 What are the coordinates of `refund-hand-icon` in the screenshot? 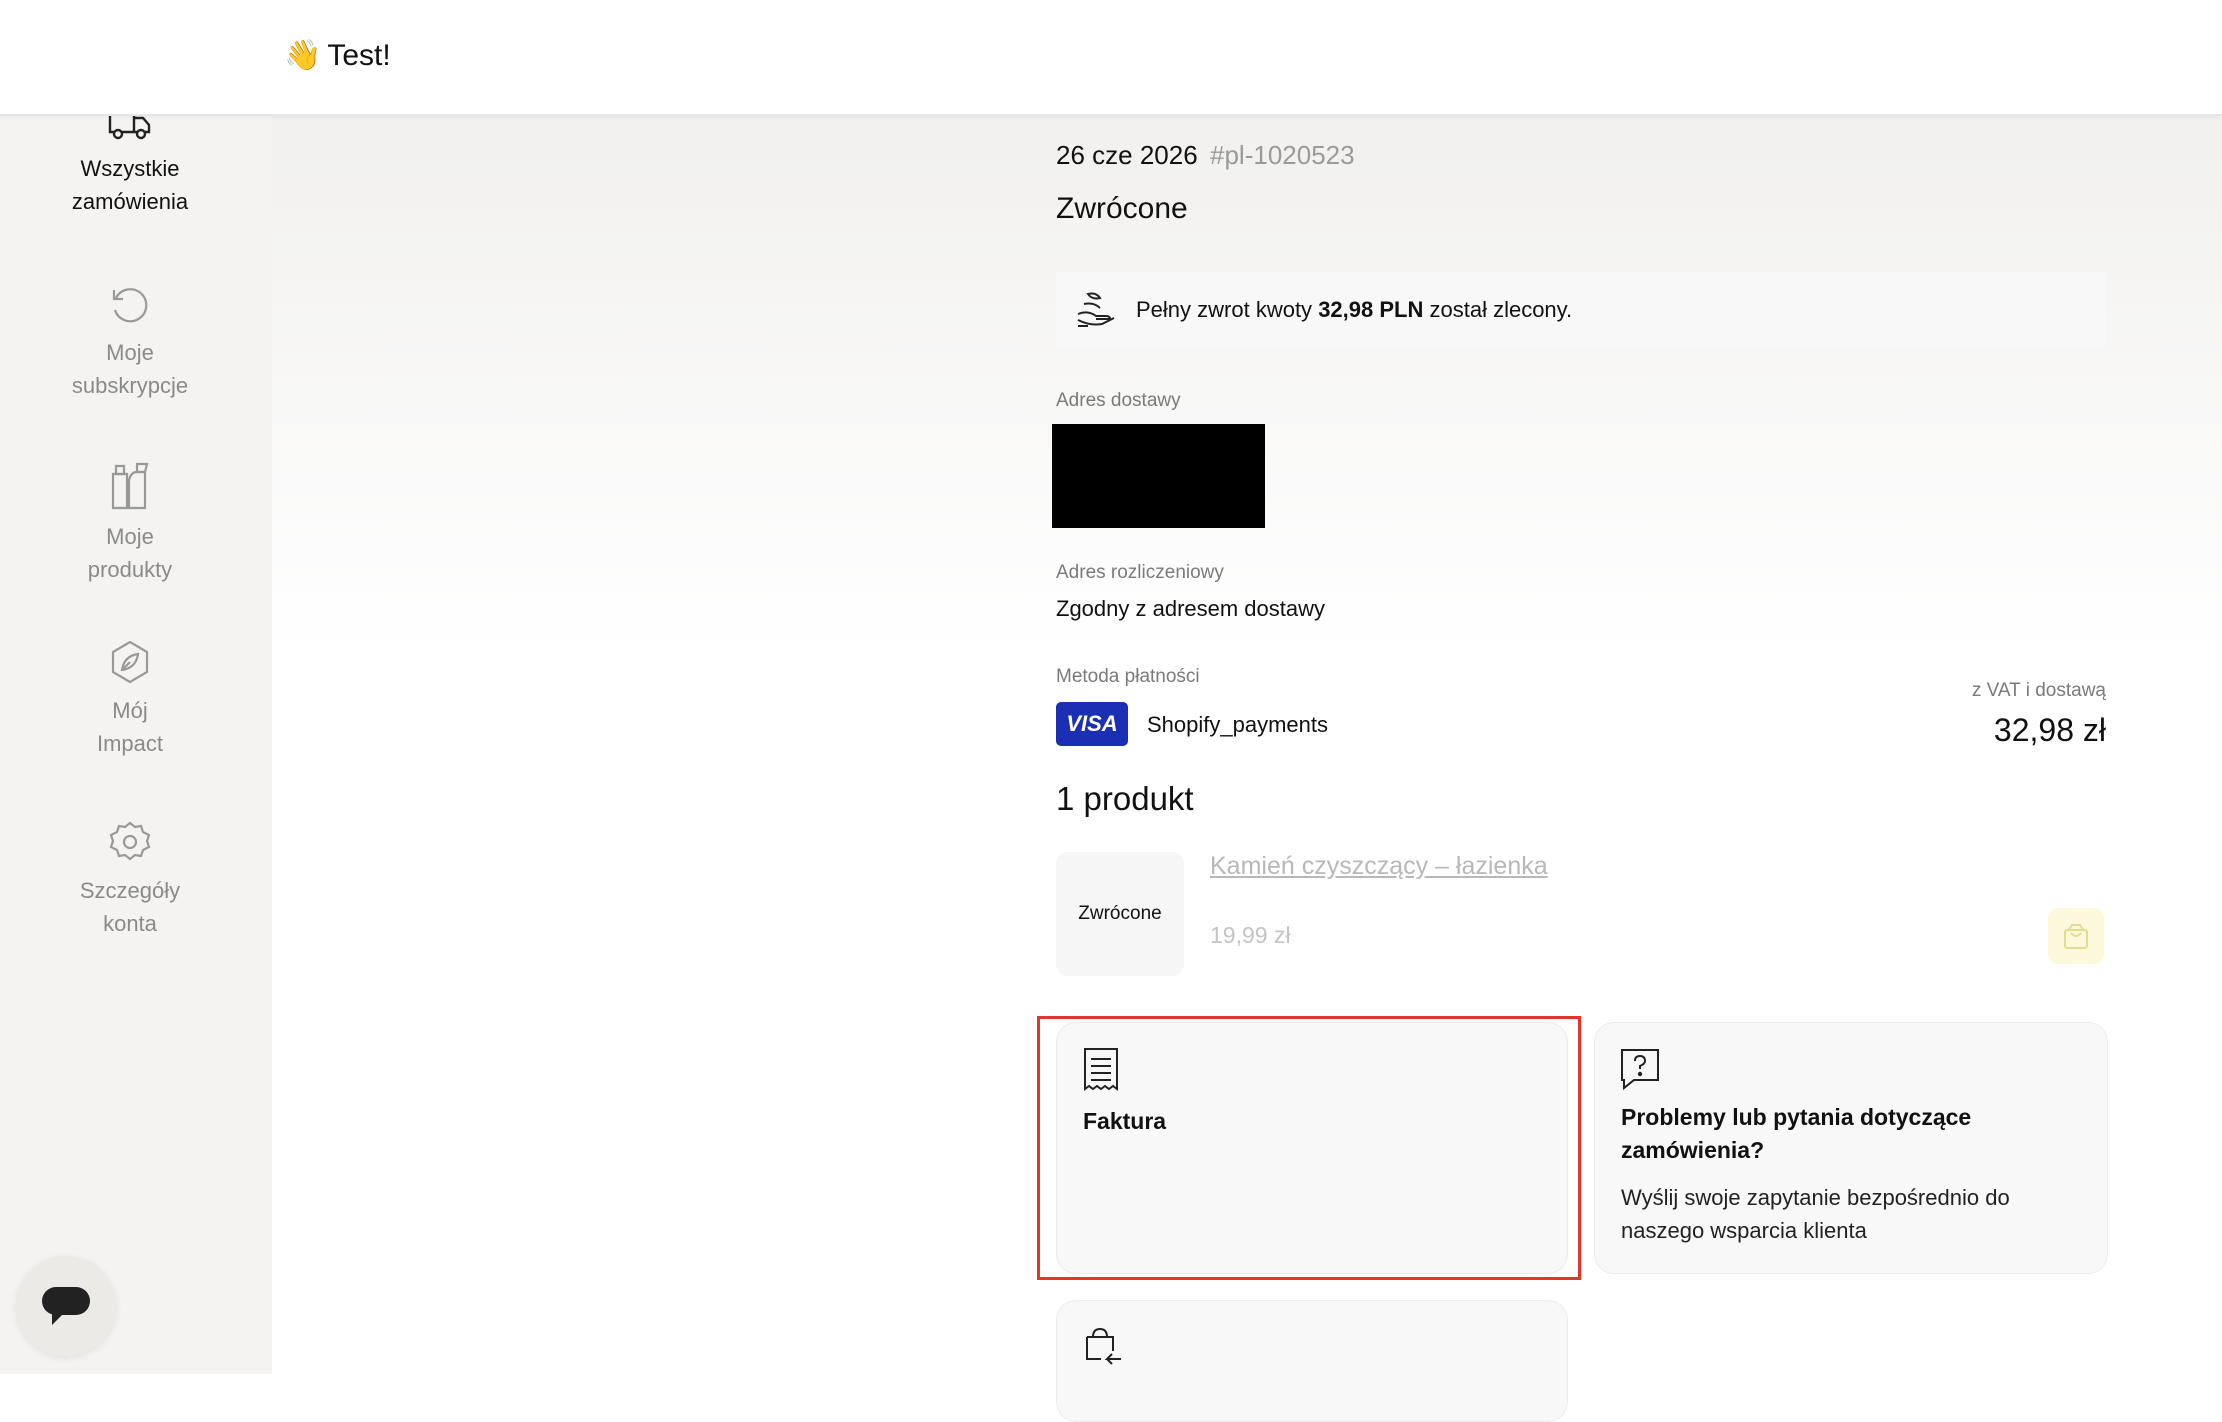 It's located at (1096, 309).